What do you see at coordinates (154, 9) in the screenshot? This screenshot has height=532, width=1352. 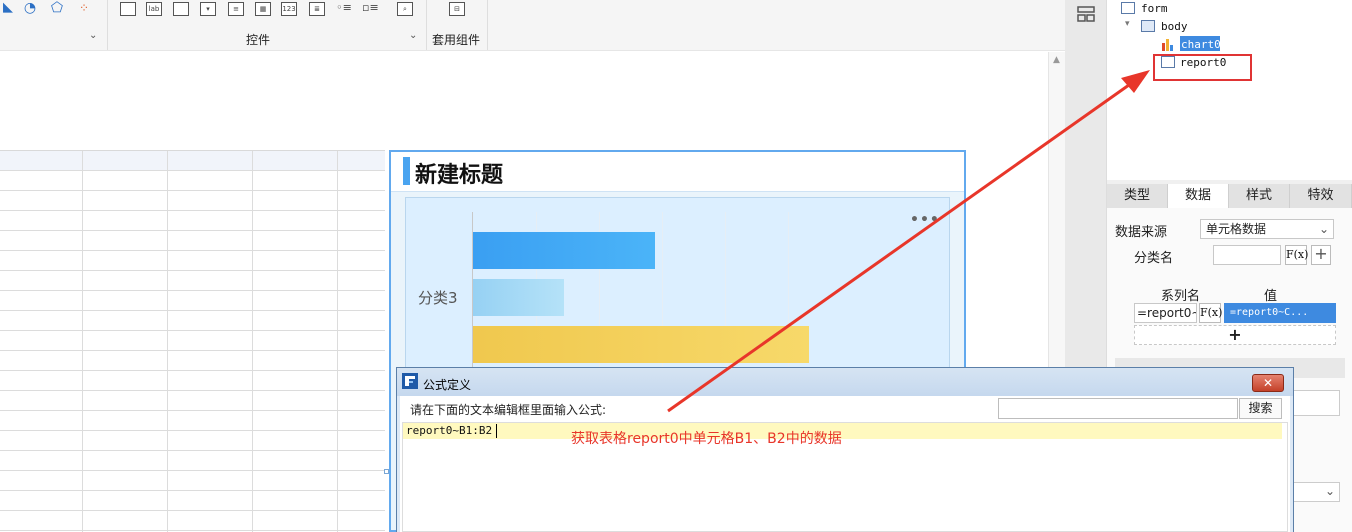 I see `label-icon: lab` at bounding box center [154, 9].